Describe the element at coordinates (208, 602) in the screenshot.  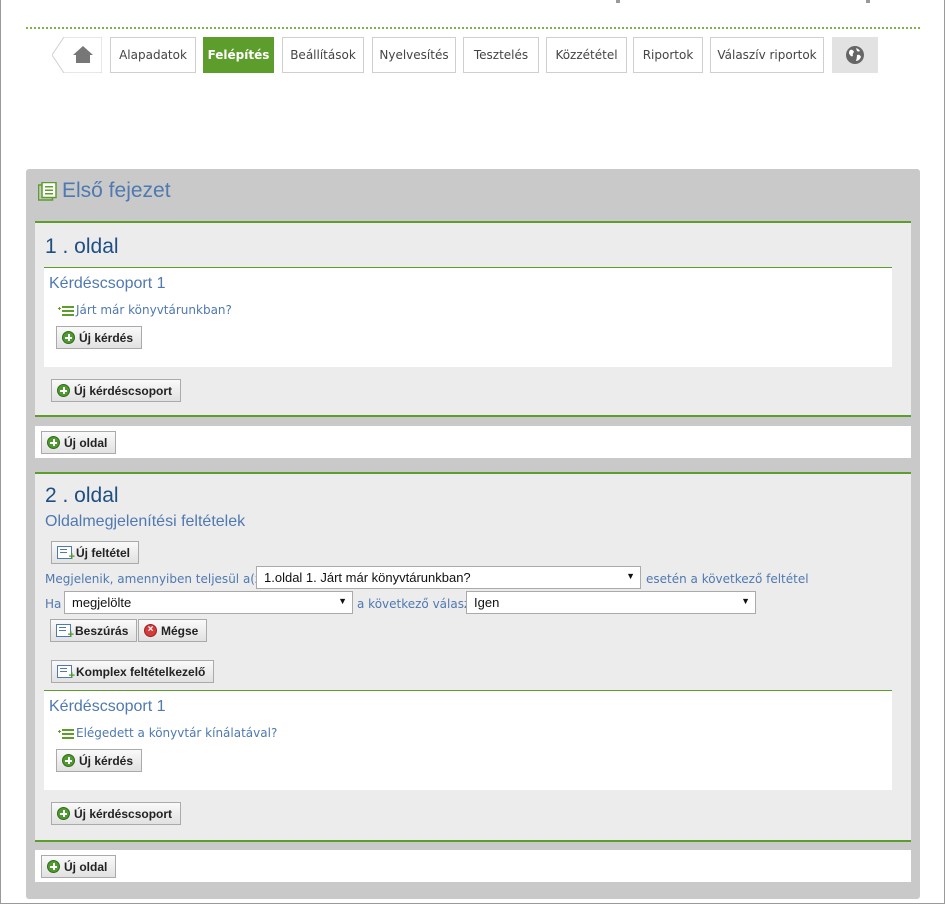
I see `state-select: megjelölte ▼` at that location.